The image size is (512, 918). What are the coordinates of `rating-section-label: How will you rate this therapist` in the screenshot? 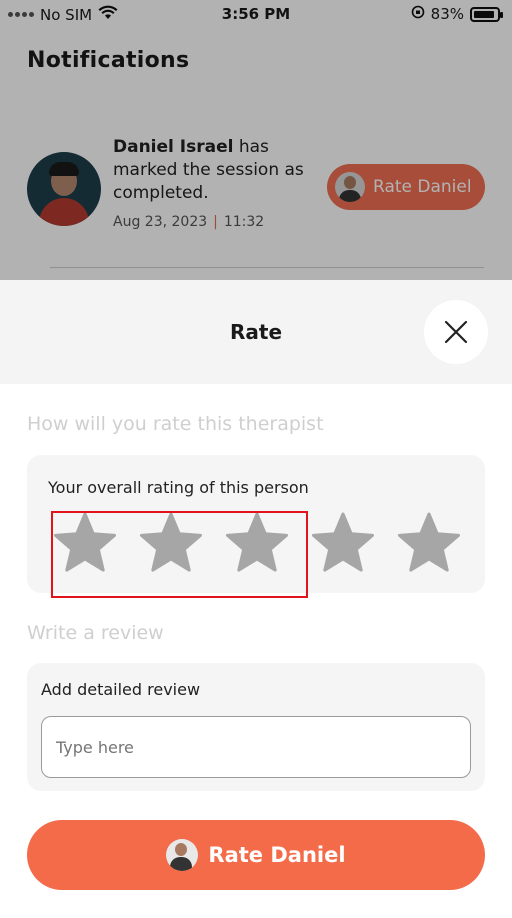 It's located at (175, 424).